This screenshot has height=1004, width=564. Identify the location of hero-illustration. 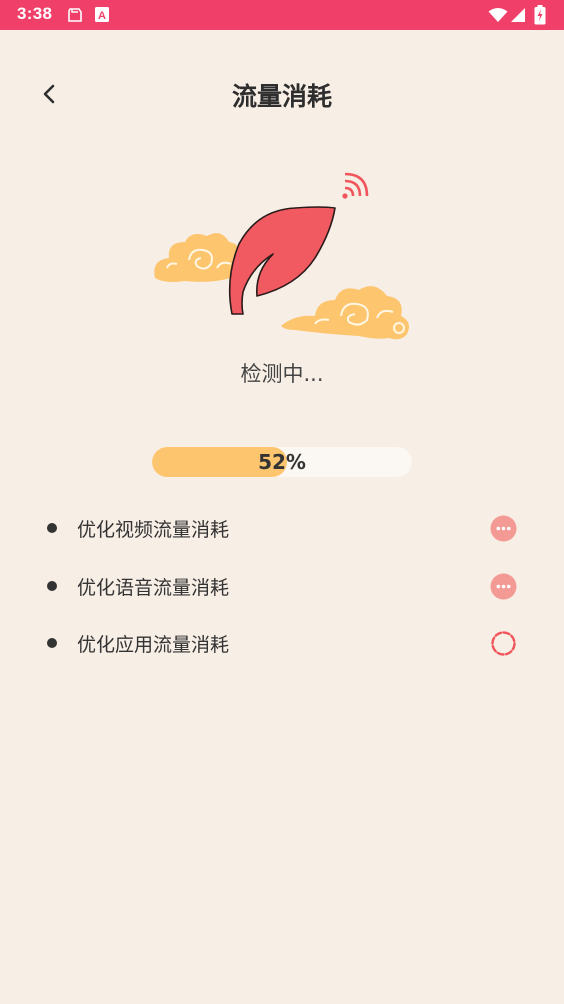
(285, 258).